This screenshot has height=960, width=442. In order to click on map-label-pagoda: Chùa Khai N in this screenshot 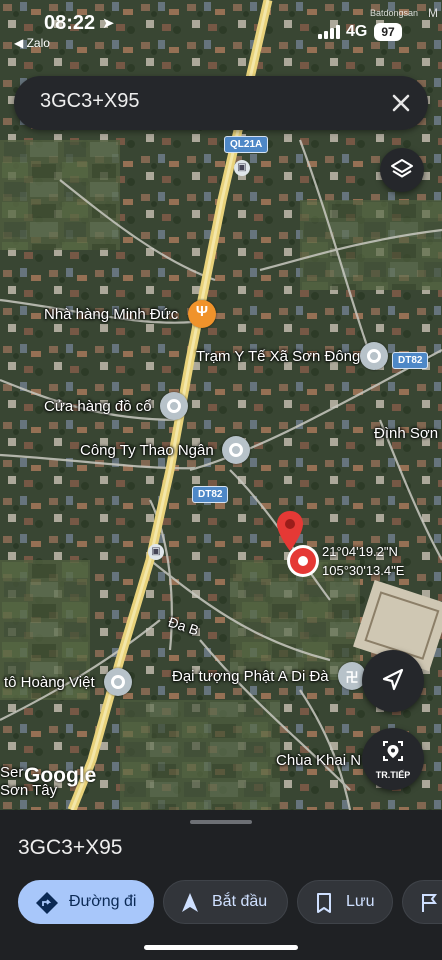, I will do `click(318, 760)`.